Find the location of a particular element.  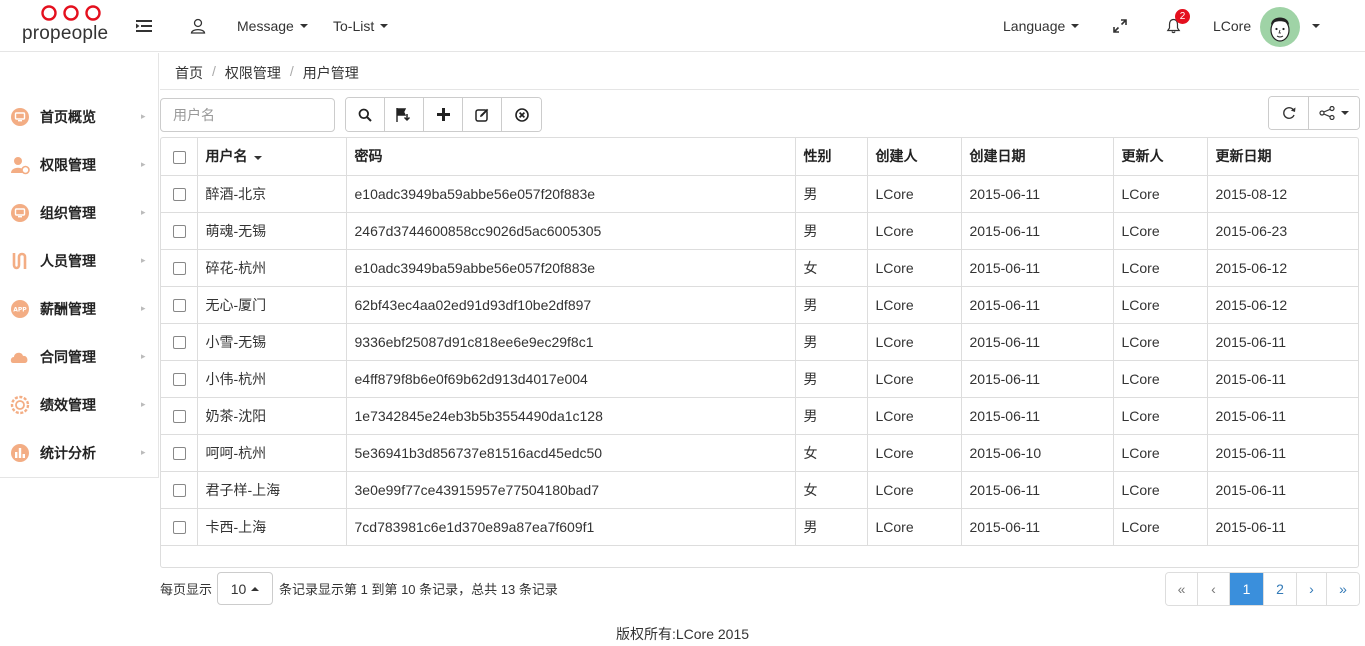

column-header-updated-date: 更新日期 is located at coordinates (1282, 157).